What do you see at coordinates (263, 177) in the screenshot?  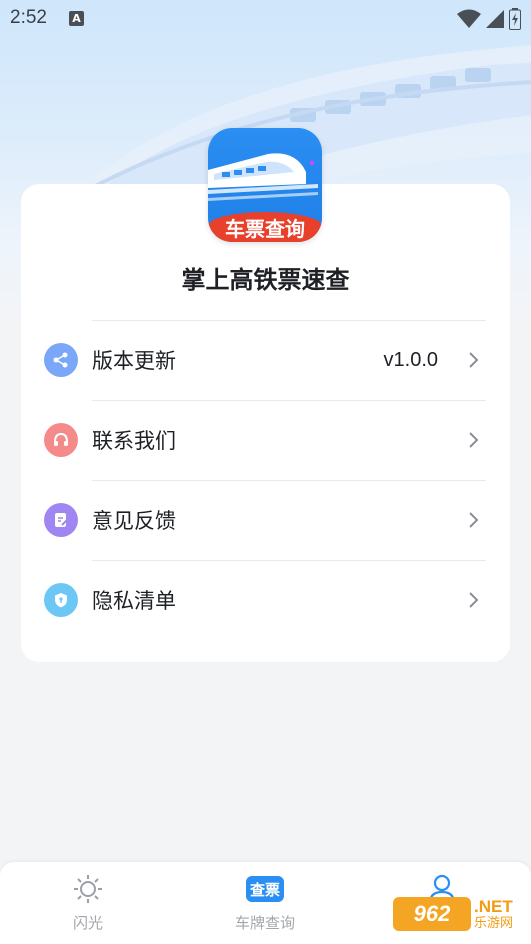 I see `train-icon` at bounding box center [263, 177].